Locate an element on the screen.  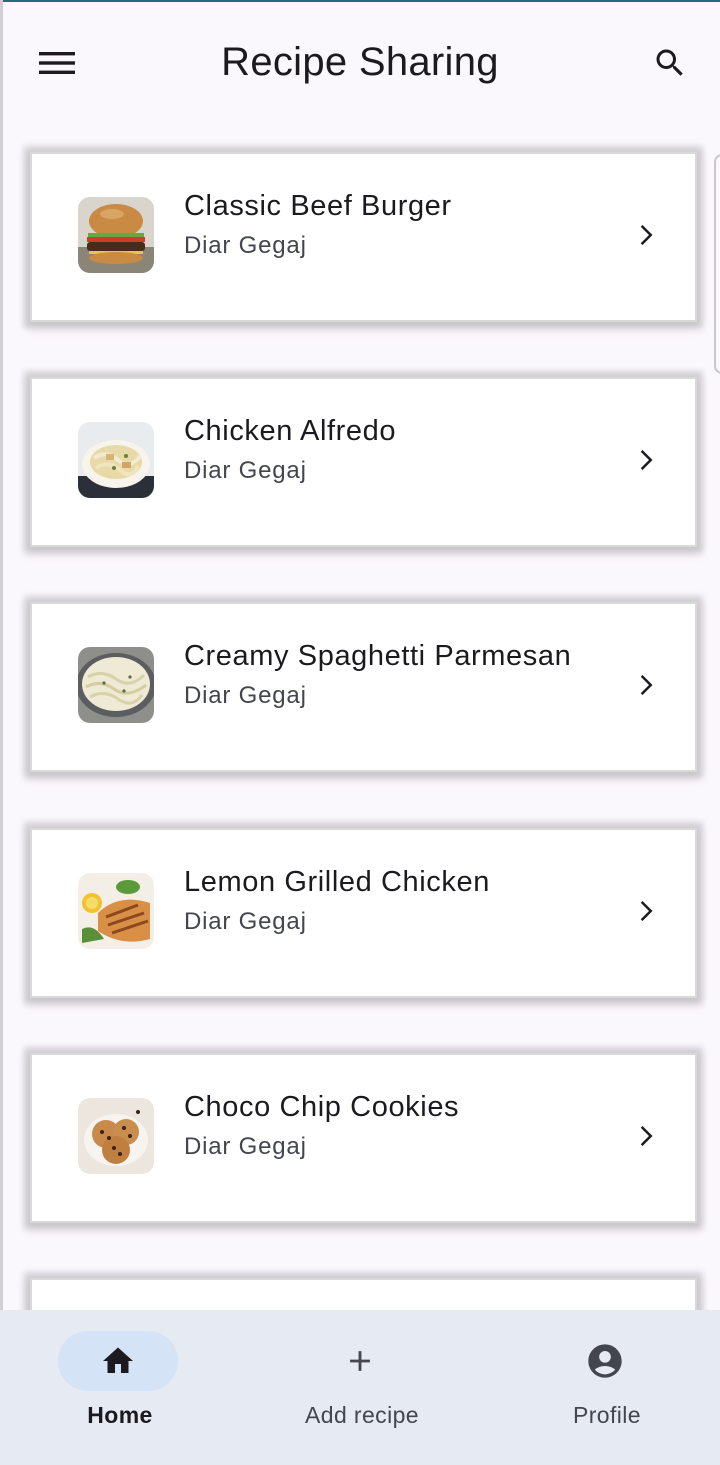
recipe-thumbnail-grilled-chicken is located at coordinates (116, 911).